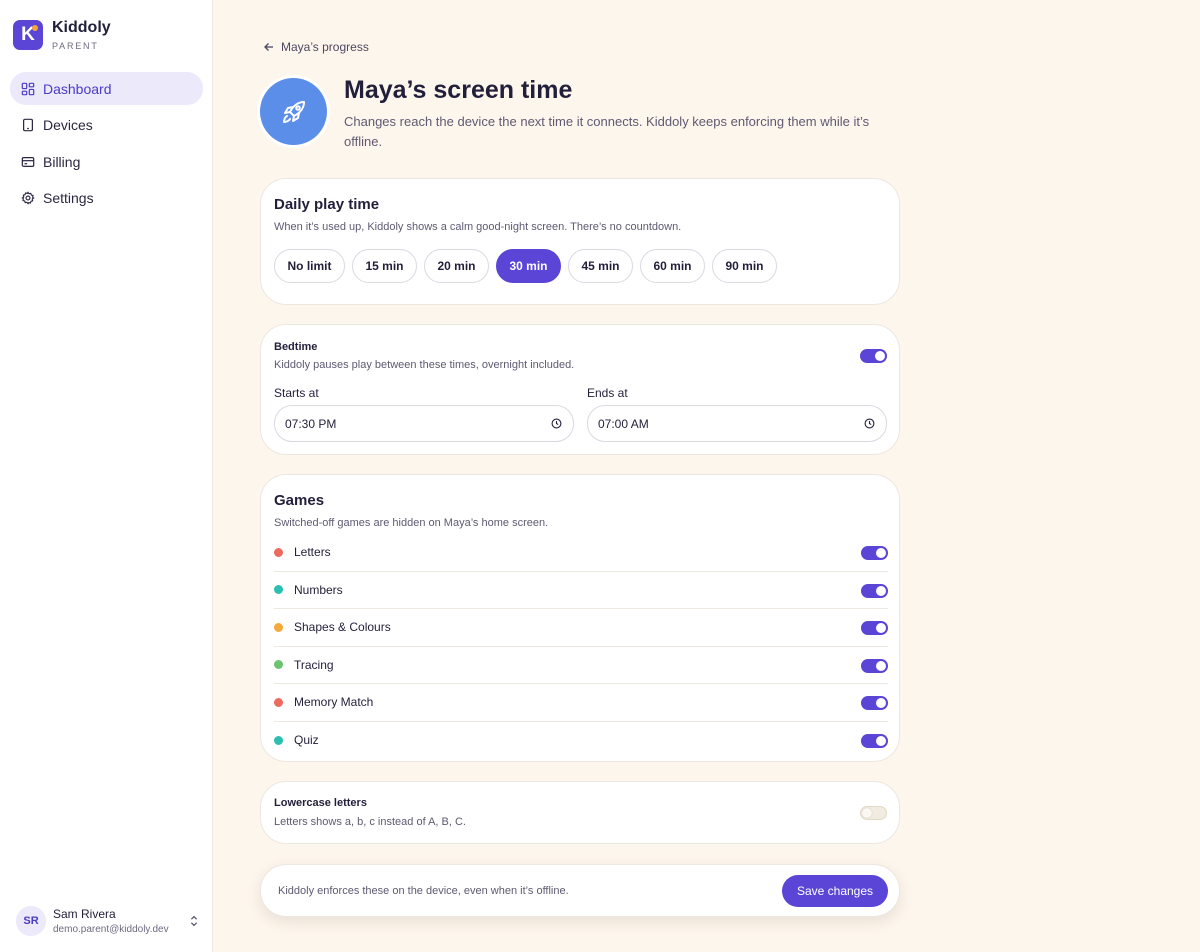 This screenshot has height=952, width=1200. Describe the element at coordinates (81, 27) in the screenshot. I see `brand-name: Kiddoly` at that location.